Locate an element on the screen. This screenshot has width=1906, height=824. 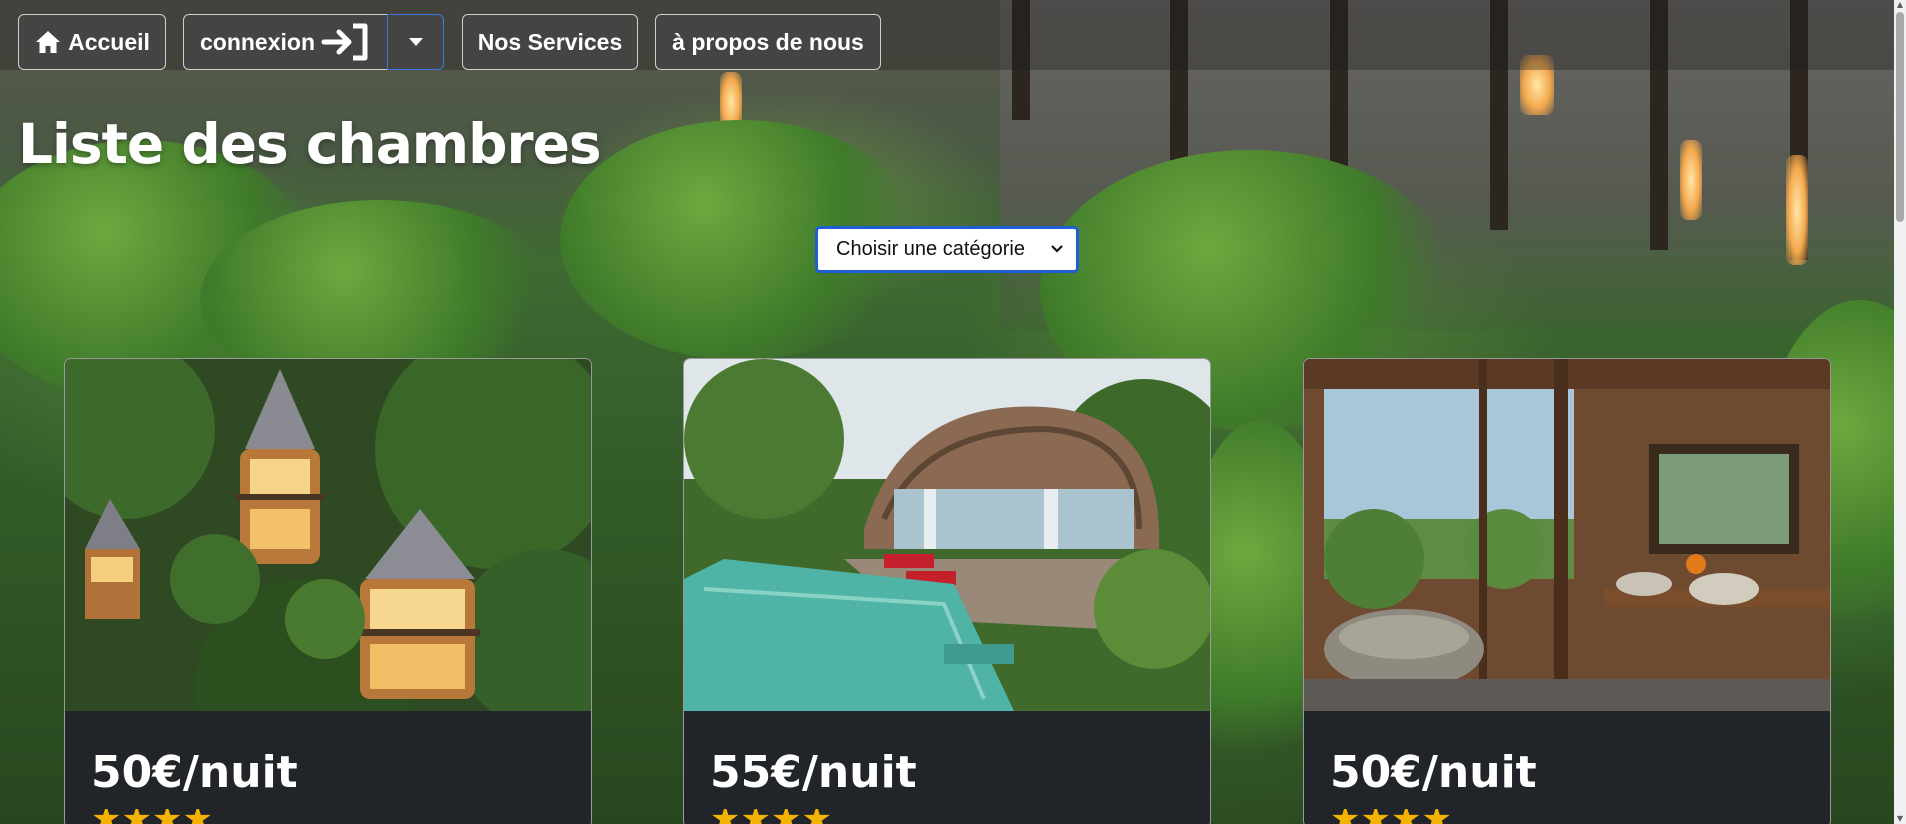
room-price: 55€/nuit is located at coordinates (813, 772).